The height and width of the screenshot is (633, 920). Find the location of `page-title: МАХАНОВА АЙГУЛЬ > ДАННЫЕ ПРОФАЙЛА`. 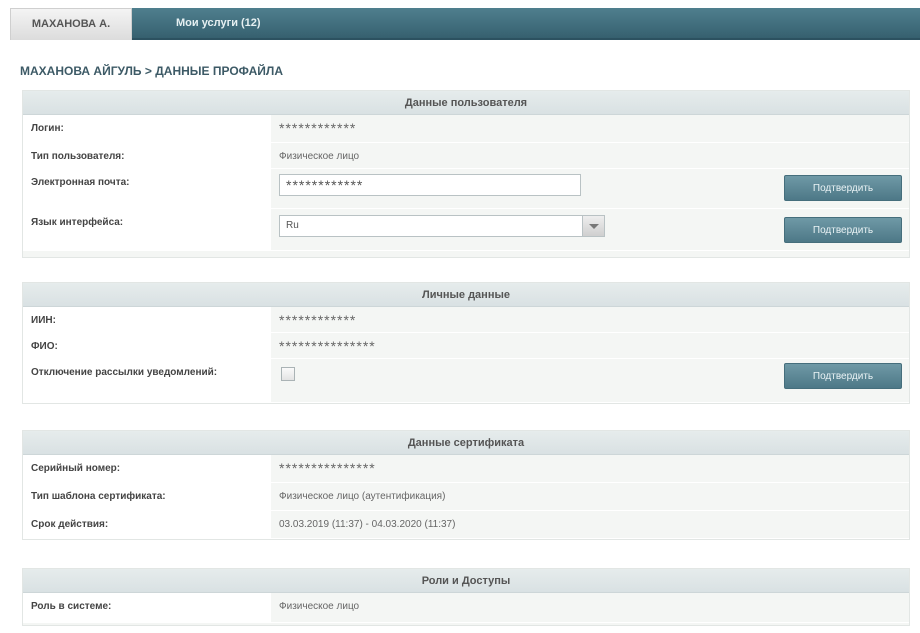

page-title: МАХАНОВА АЙГУЛЬ > ДАННЫЕ ПРОФАЙЛА is located at coordinates (151, 71).